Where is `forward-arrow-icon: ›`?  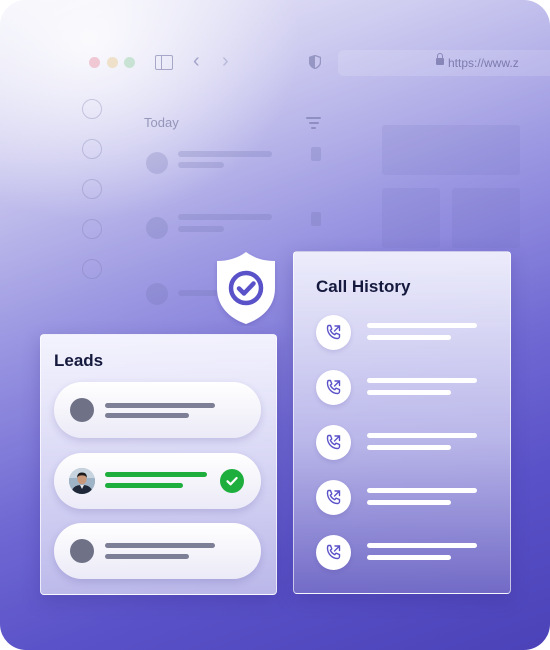 forward-arrow-icon: › is located at coordinates (225, 61).